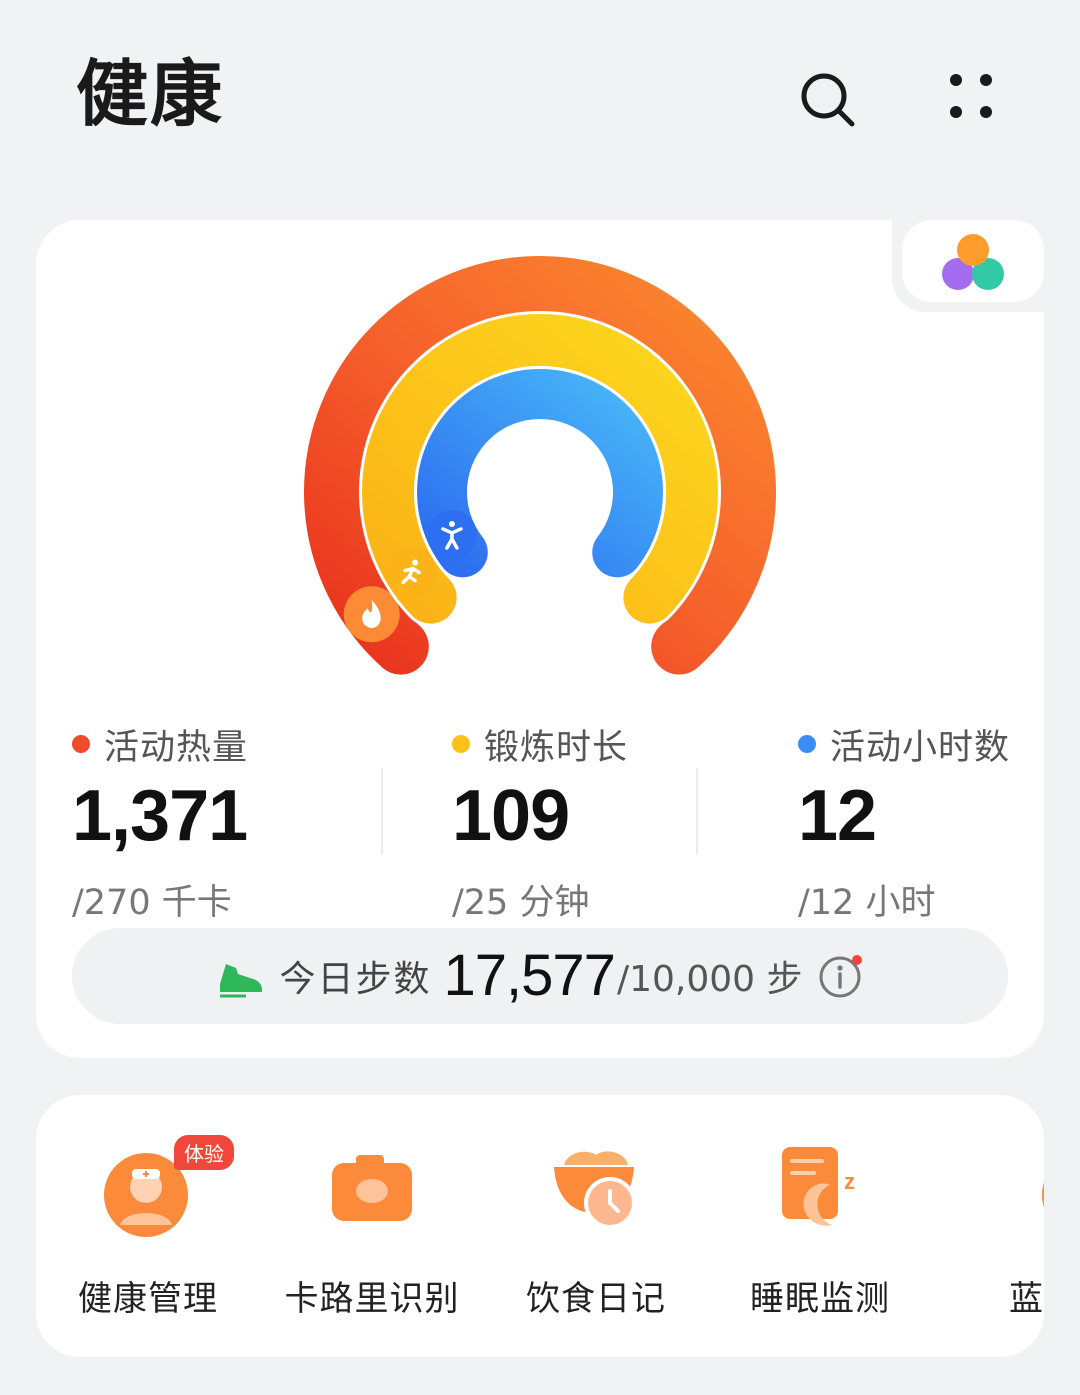  What do you see at coordinates (857, 960) in the screenshot?
I see `notification-dot` at bounding box center [857, 960].